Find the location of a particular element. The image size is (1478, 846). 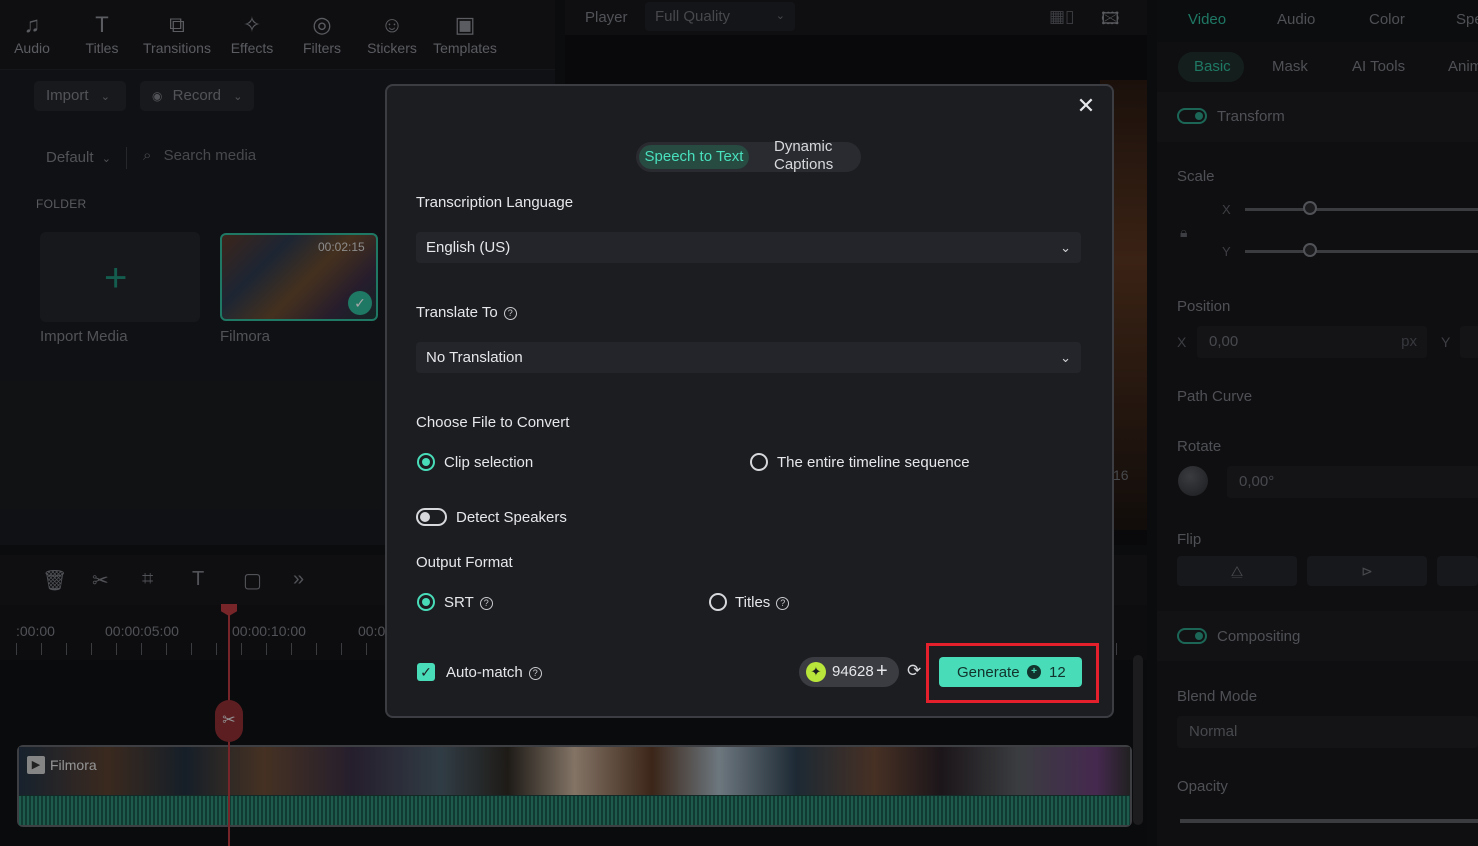

titles-radio is located at coordinates (718, 602).